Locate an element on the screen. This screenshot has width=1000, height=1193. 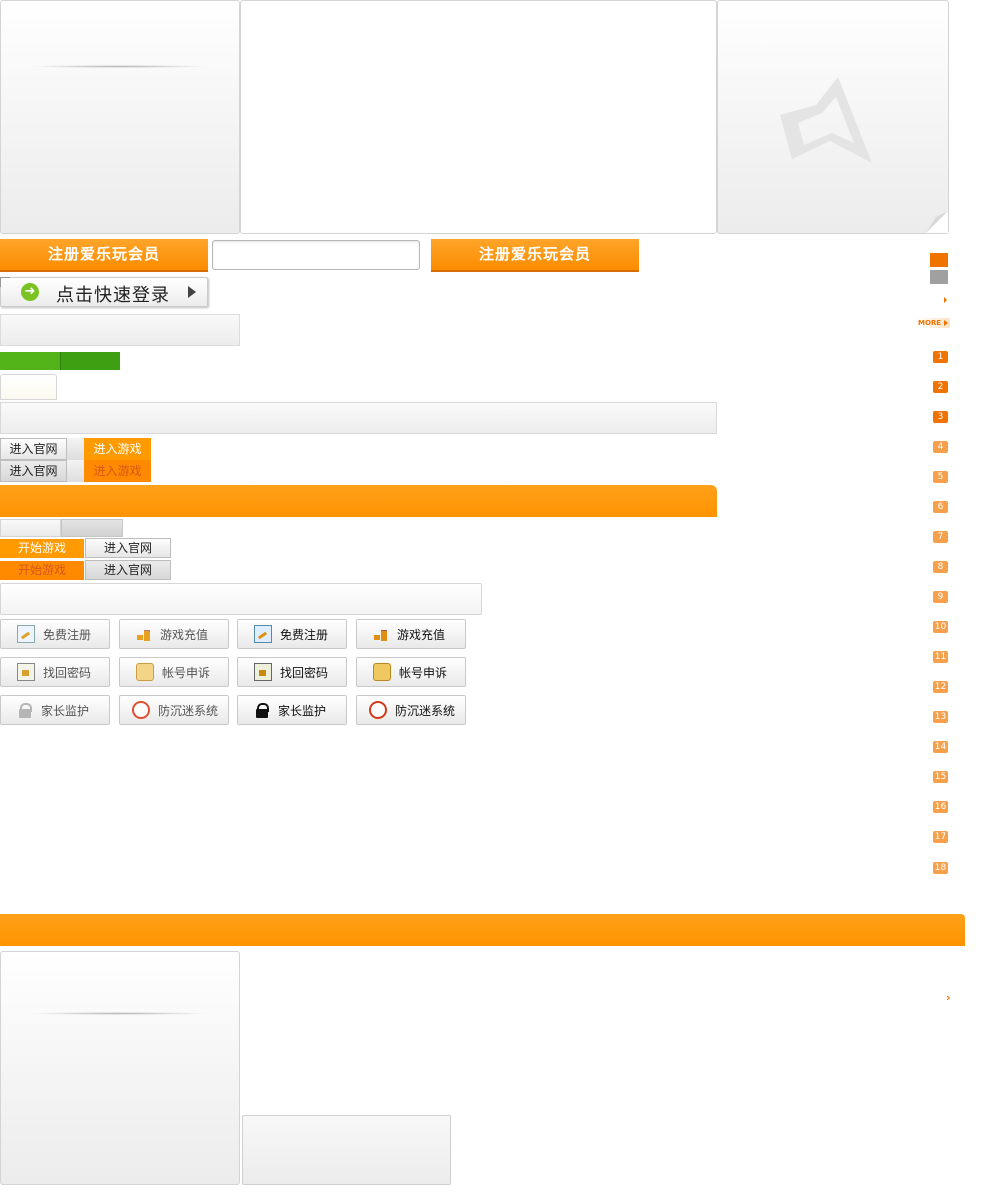
start-game-button-hover: 开始游戏 is located at coordinates (42, 570).